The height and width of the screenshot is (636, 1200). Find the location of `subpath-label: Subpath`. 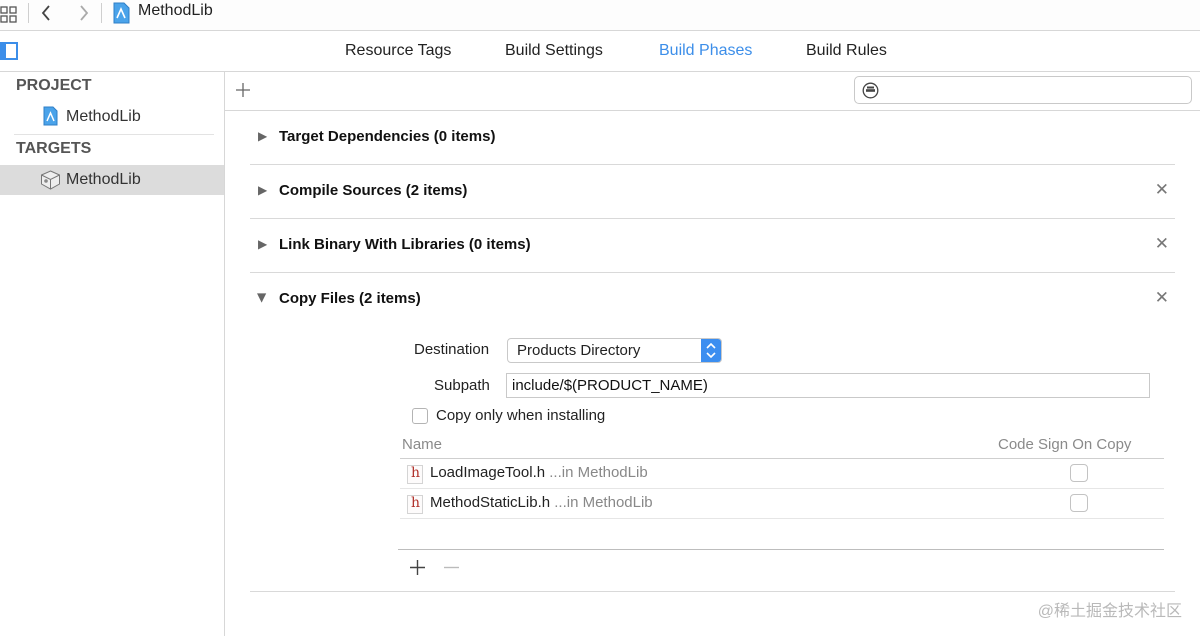

subpath-label: Subpath is located at coordinates (462, 385).